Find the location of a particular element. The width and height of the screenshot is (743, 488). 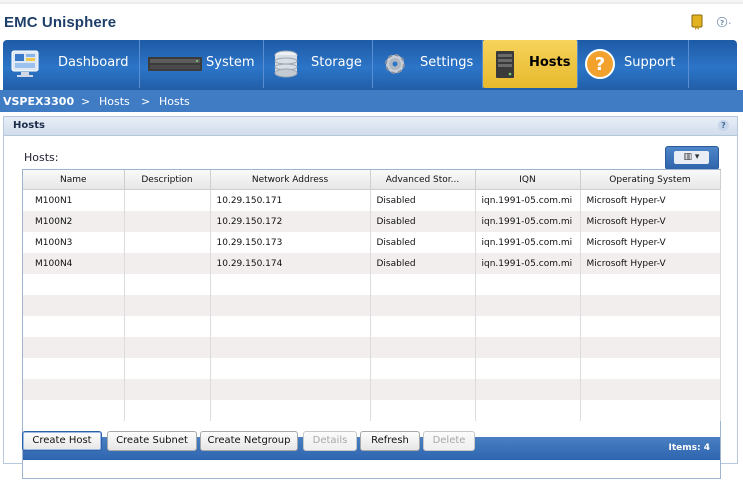

server-rack-icon is located at coordinates (175, 64).